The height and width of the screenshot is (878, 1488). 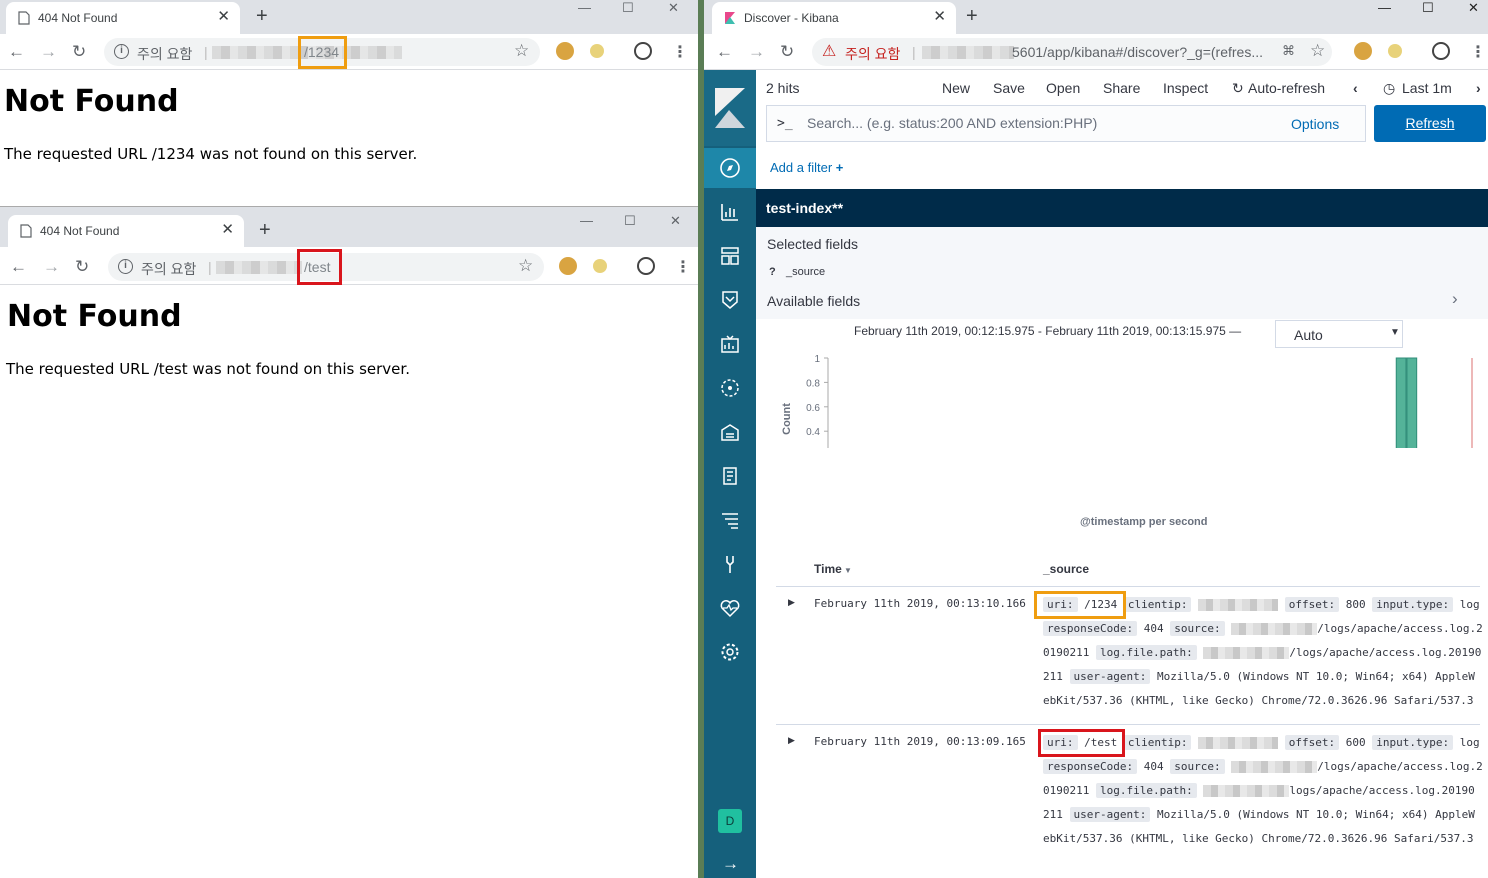 I want to click on visualize-icon, so click(x=730, y=212).